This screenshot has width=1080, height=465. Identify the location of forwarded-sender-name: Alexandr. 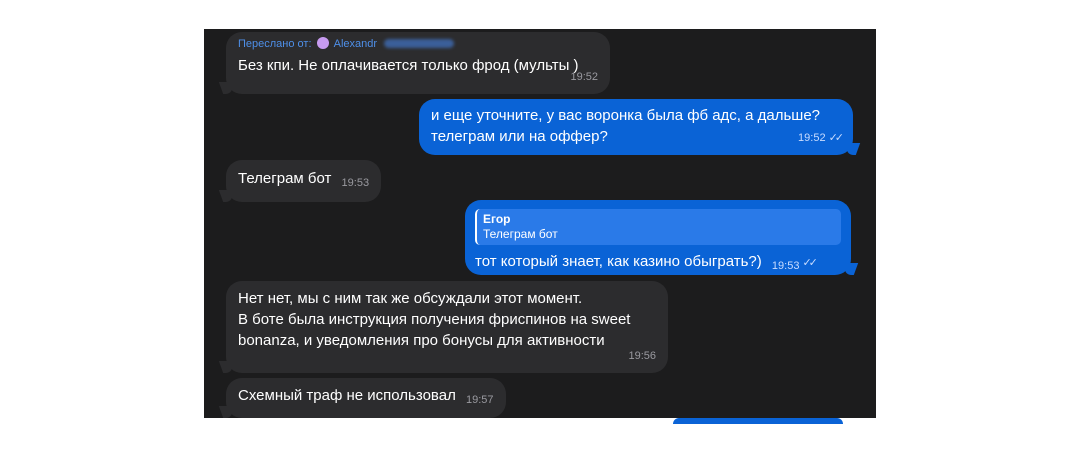
(355, 44).